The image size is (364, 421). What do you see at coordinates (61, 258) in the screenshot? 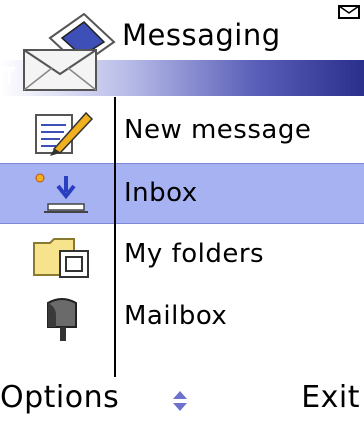
I see `folders-icon` at bounding box center [61, 258].